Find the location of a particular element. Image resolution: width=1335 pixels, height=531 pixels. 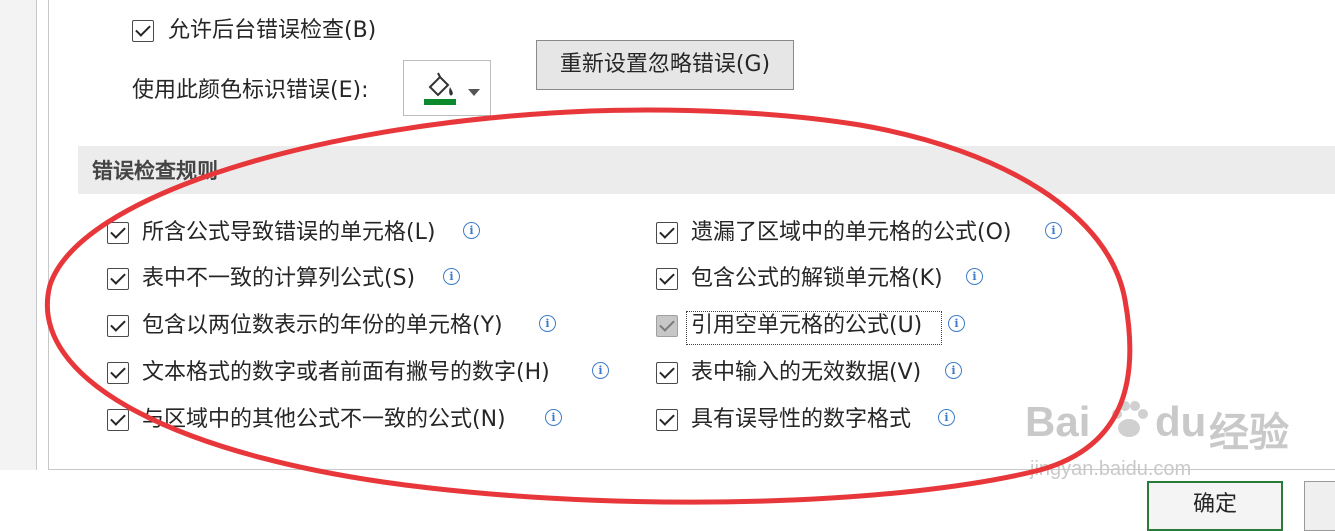

rule-label-left-4: 文本格式的数字或者前面有撇号的数字(H) is located at coordinates (346, 372).